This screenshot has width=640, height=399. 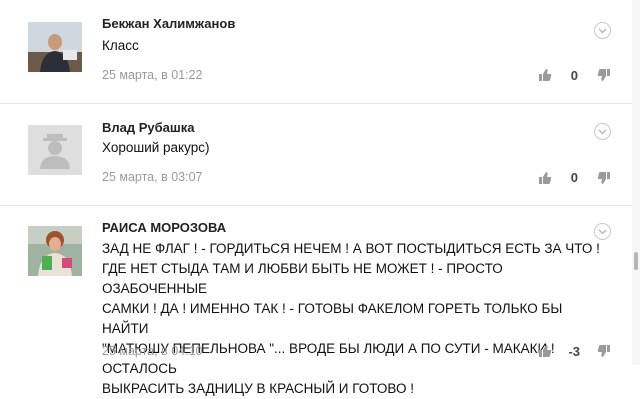 I want to click on default-avatar-icon, so click(x=55, y=150).